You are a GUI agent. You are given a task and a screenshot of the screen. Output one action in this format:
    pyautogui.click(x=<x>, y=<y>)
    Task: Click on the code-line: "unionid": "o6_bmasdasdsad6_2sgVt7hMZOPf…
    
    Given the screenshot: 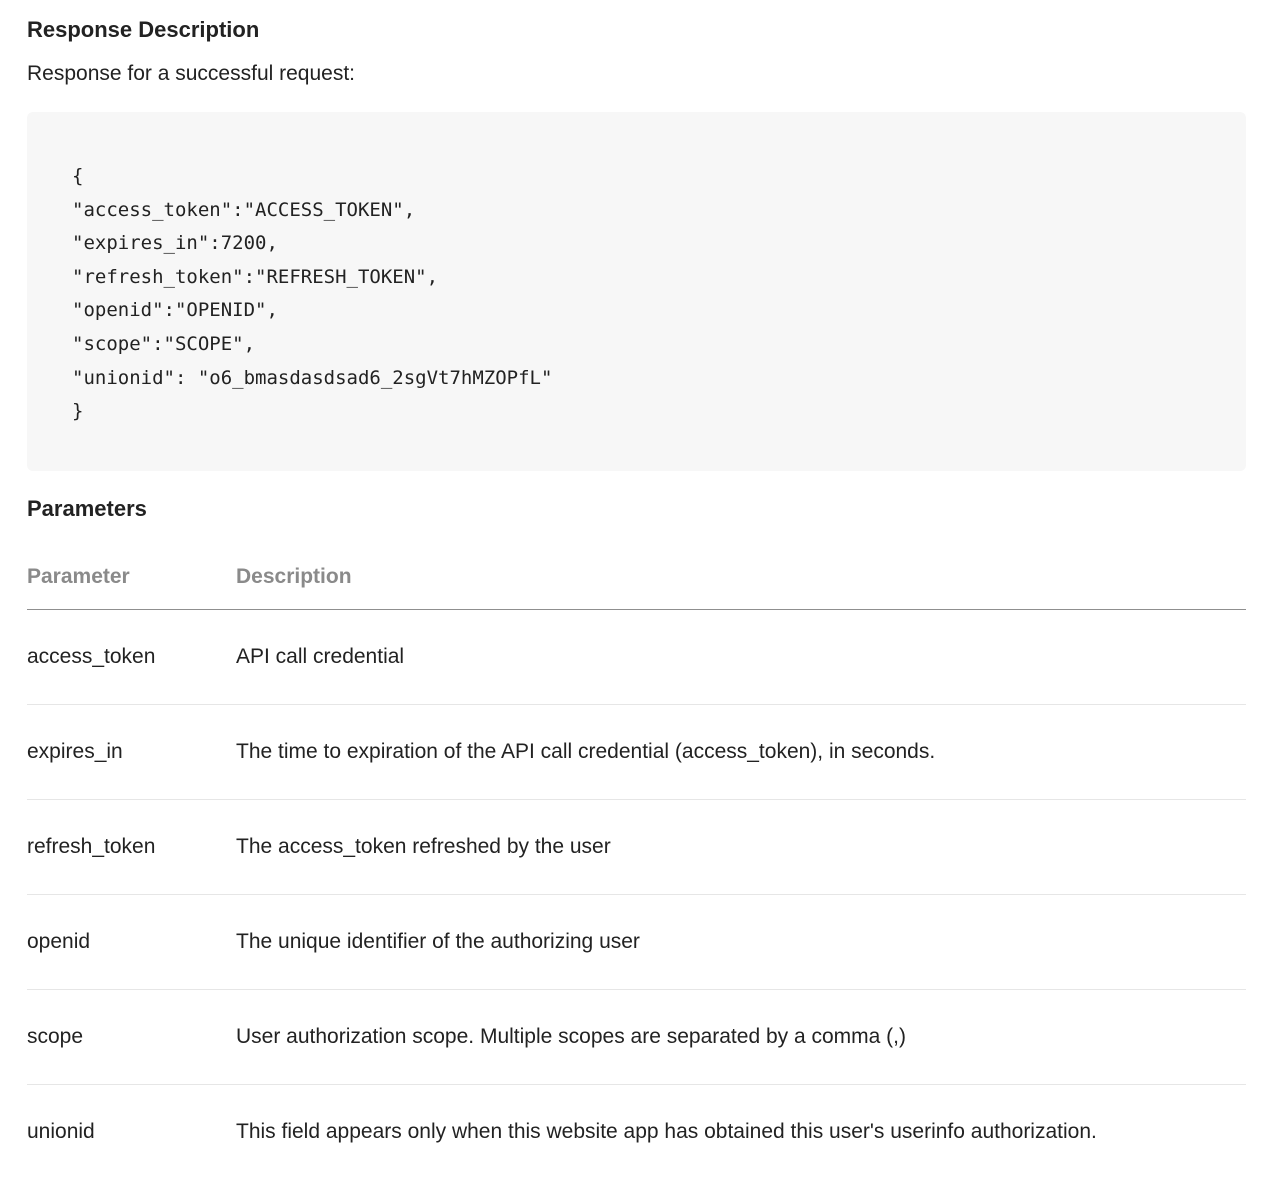 What is the action you would take?
    pyautogui.click(x=312, y=379)
    